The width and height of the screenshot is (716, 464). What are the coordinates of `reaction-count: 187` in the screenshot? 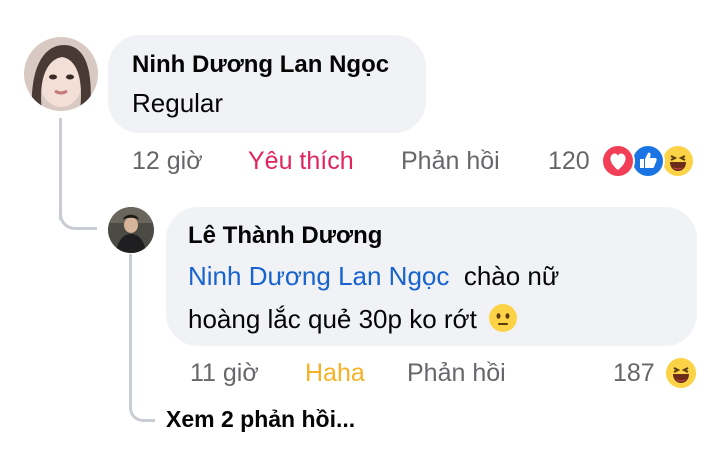 It's located at (634, 373).